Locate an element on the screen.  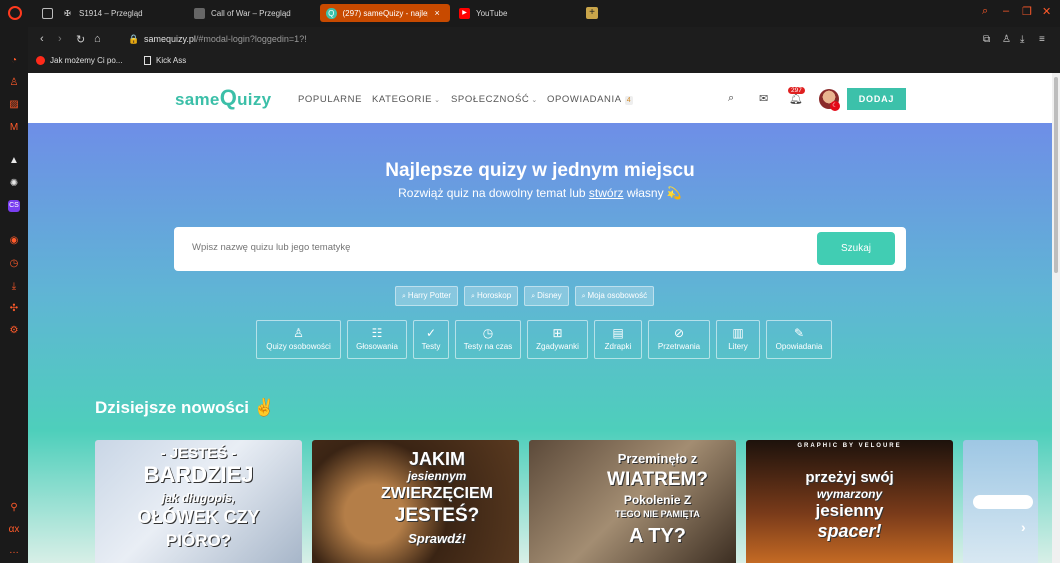
snapshot-icon: ⧉ is located at coordinates (986, 39).